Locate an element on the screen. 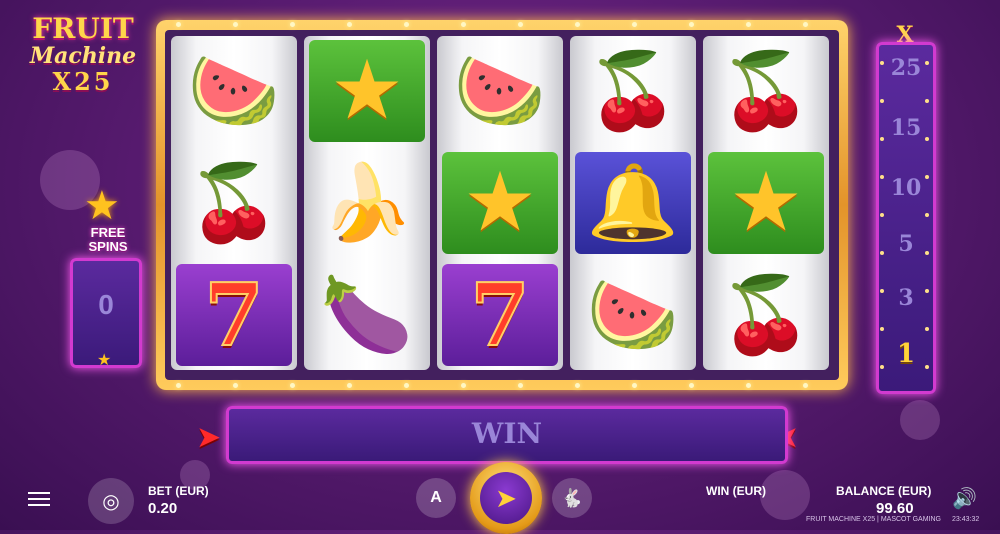  logo-line-1: FRUIT is located at coordinates (83, 28).